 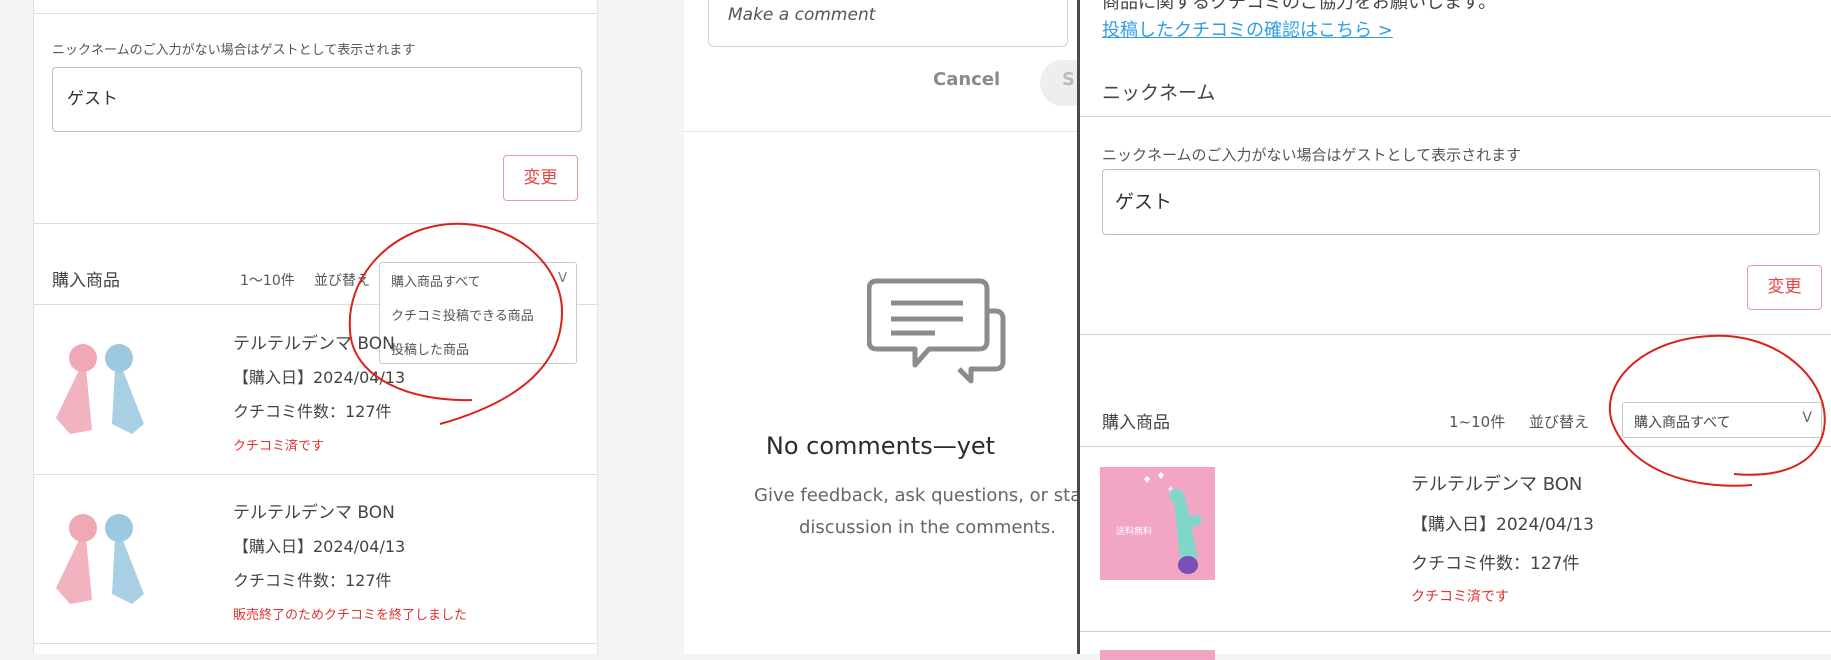 What do you see at coordinates (880, 446) in the screenshot?
I see `empty-state-title: No comments—yet` at bounding box center [880, 446].